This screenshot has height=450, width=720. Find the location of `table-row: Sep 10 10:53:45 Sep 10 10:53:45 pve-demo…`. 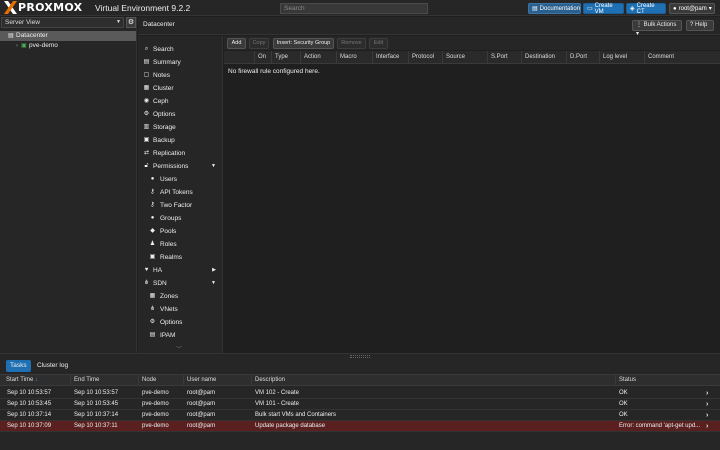

table-row: Sep 10 10:53:45 Sep 10 10:53:45 pve-demo… is located at coordinates (360, 404).